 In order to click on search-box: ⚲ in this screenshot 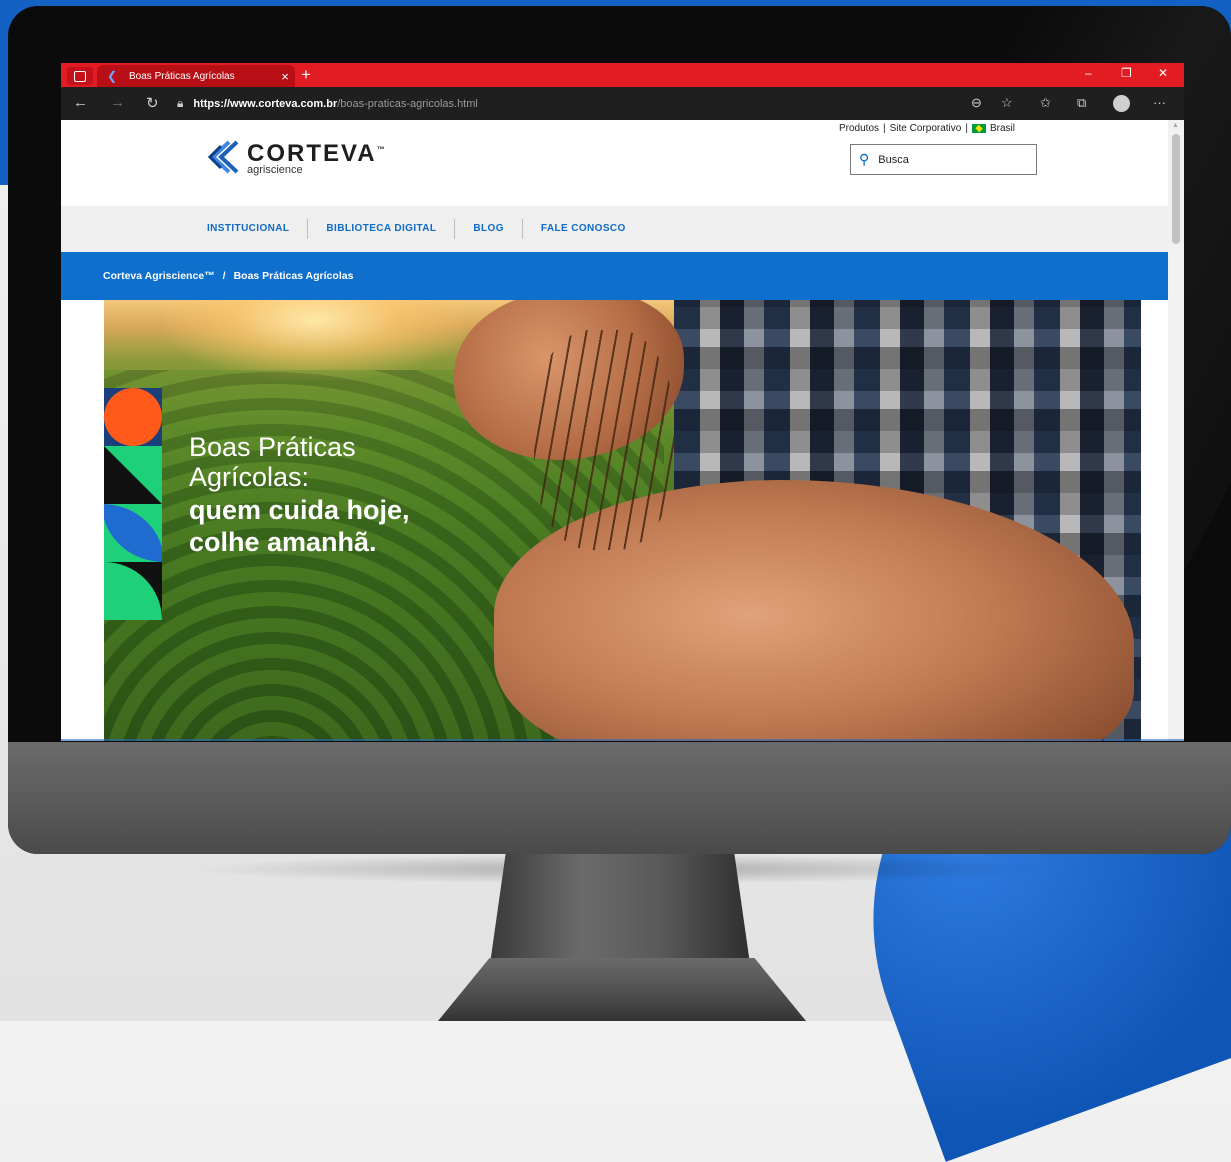, I will do `click(943, 159)`.